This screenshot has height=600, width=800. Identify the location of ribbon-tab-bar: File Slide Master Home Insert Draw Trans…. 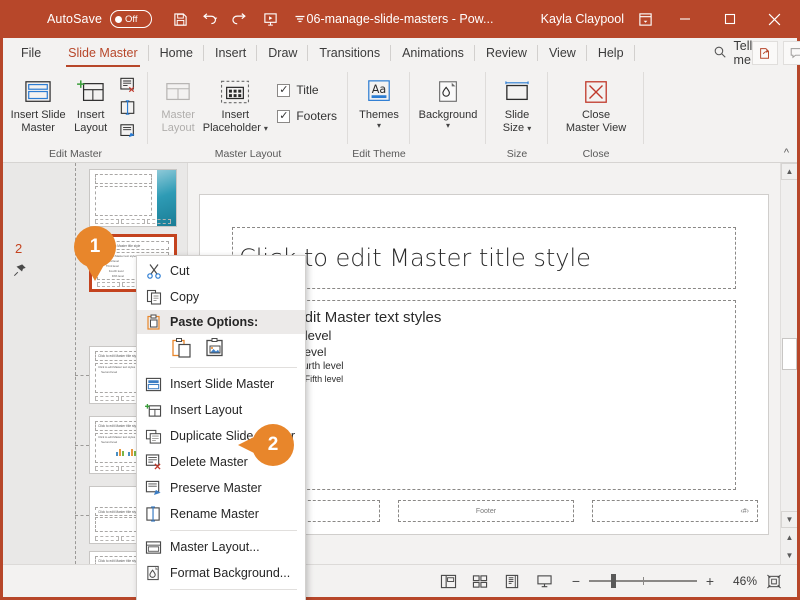
(401, 53).